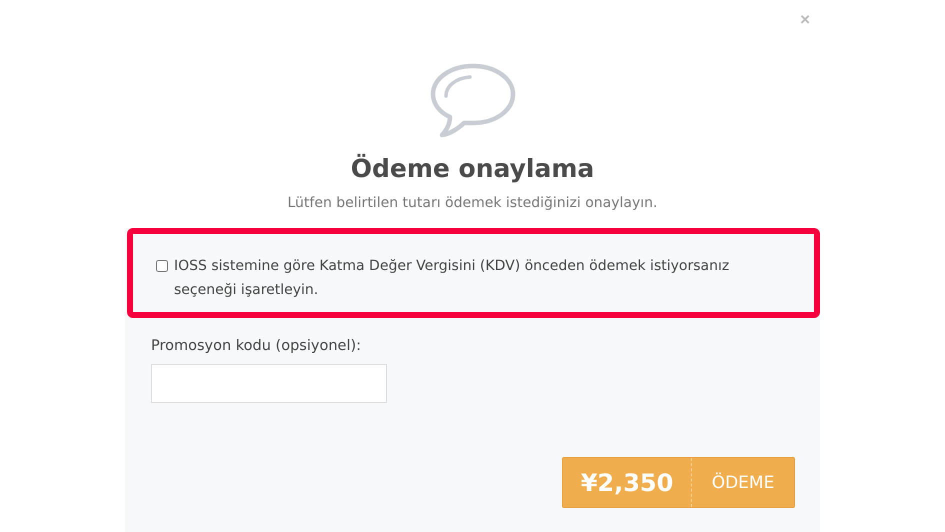 Image resolution: width=945 pixels, height=532 pixels. What do you see at coordinates (256, 346) in the screenshot?
I see `promo-code-label: Promosyon kodu (opsiyonel):` at bounding box center [256, 346].